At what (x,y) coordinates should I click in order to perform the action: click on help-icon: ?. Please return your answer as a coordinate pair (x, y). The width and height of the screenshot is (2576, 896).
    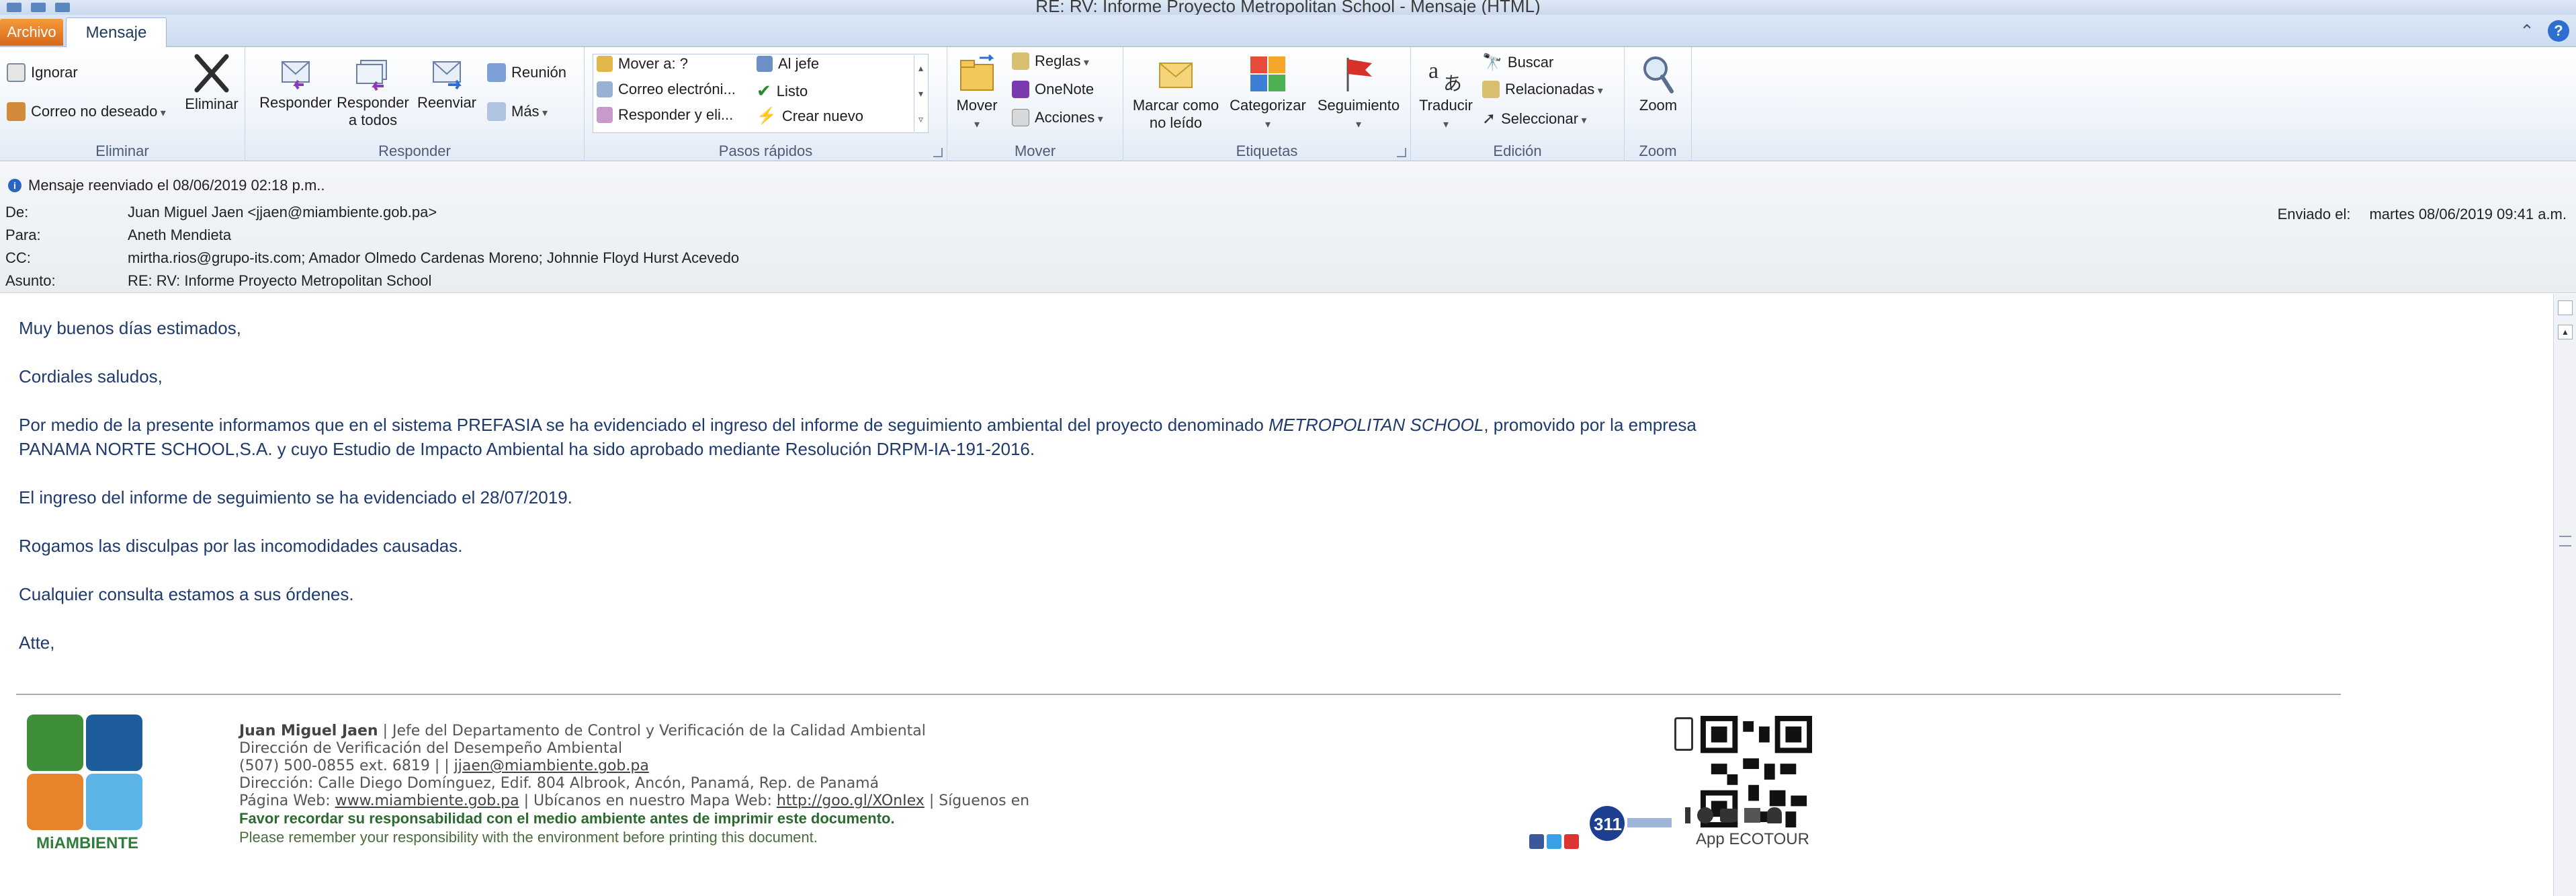
    Looking at the image, I should click on (2558, 31).